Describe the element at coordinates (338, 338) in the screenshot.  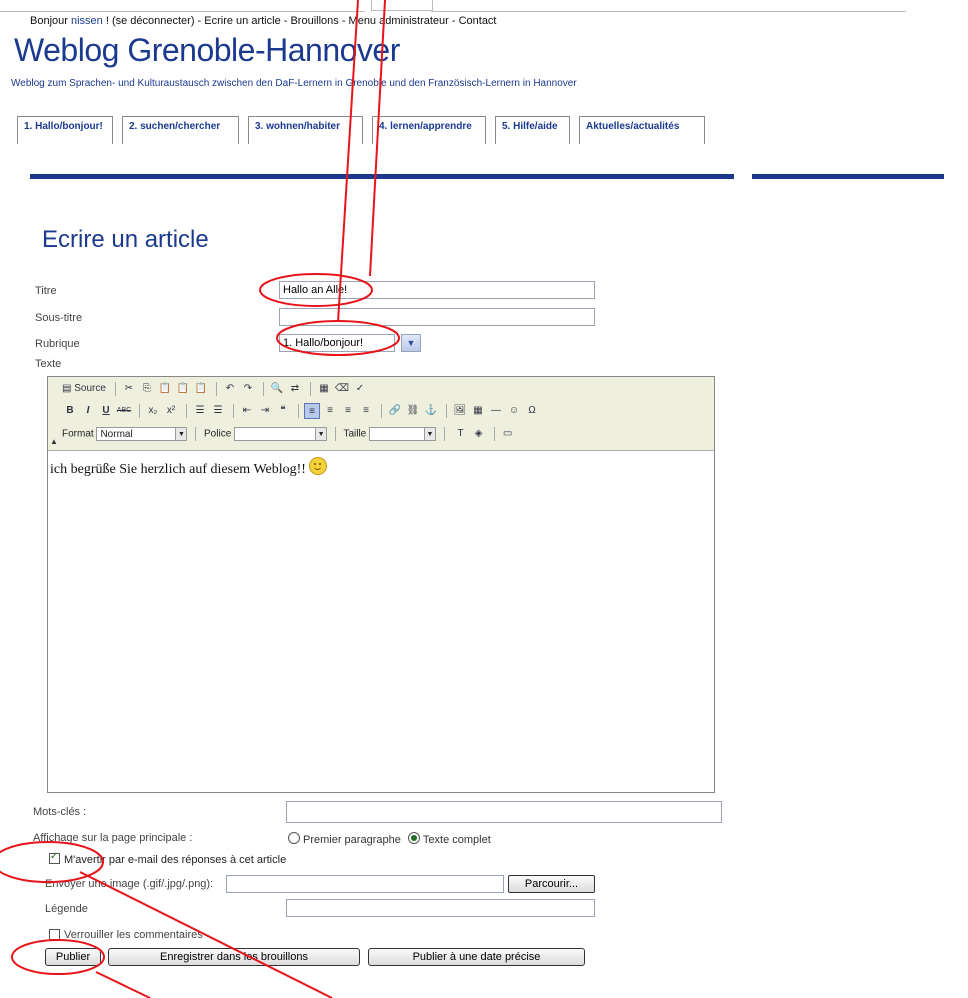
I see `annotation-ellipse-rubrique` at that location.